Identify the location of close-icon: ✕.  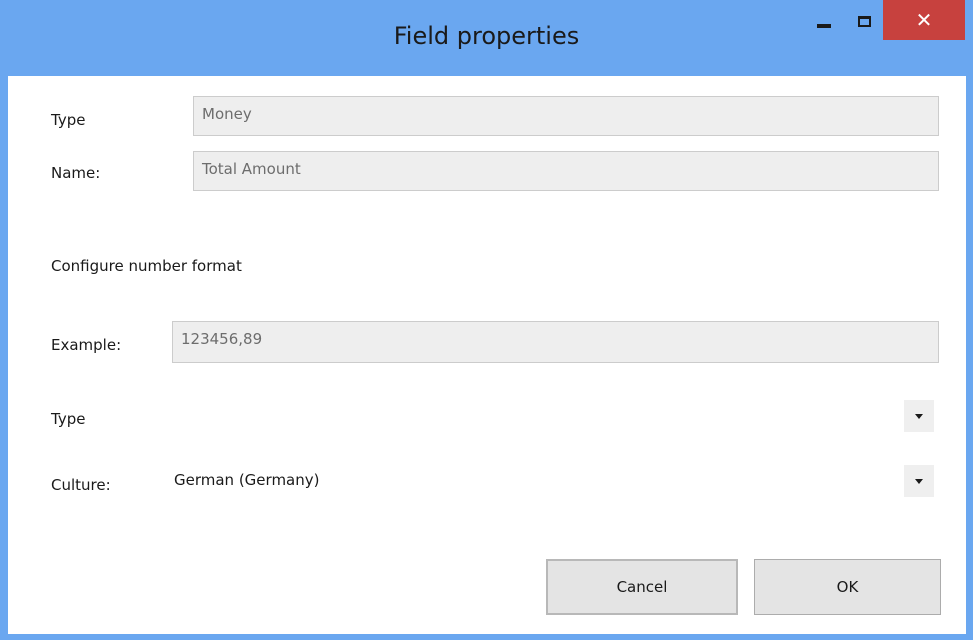
(924, 20).